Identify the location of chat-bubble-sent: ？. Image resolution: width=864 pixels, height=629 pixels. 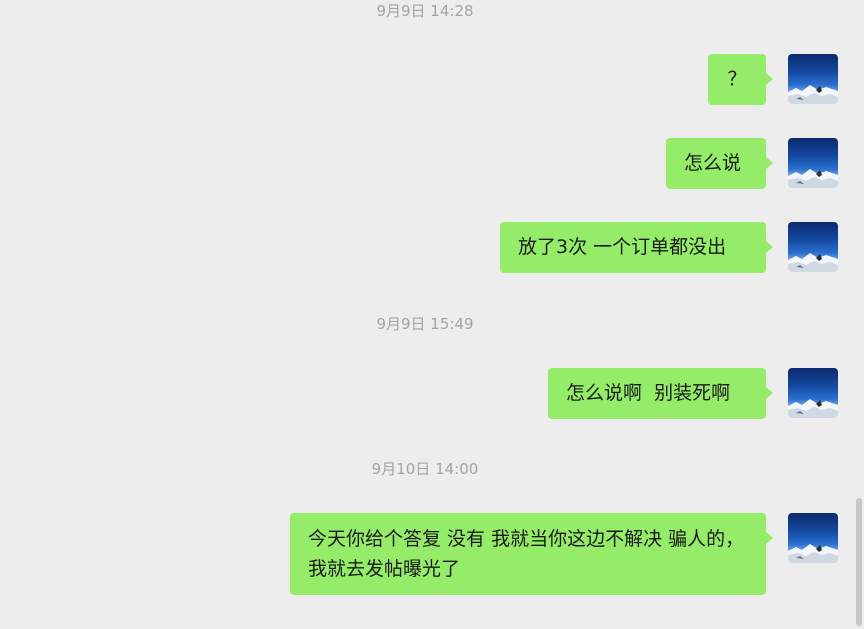
(740, 79).